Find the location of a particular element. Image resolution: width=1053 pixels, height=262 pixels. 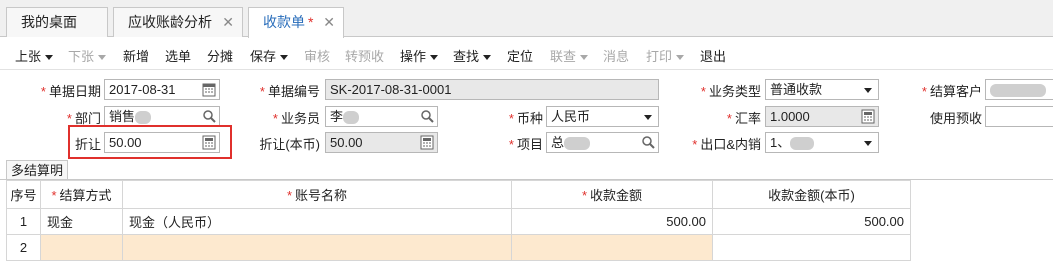

row-number: 1 is located at coordinates (23, 221).